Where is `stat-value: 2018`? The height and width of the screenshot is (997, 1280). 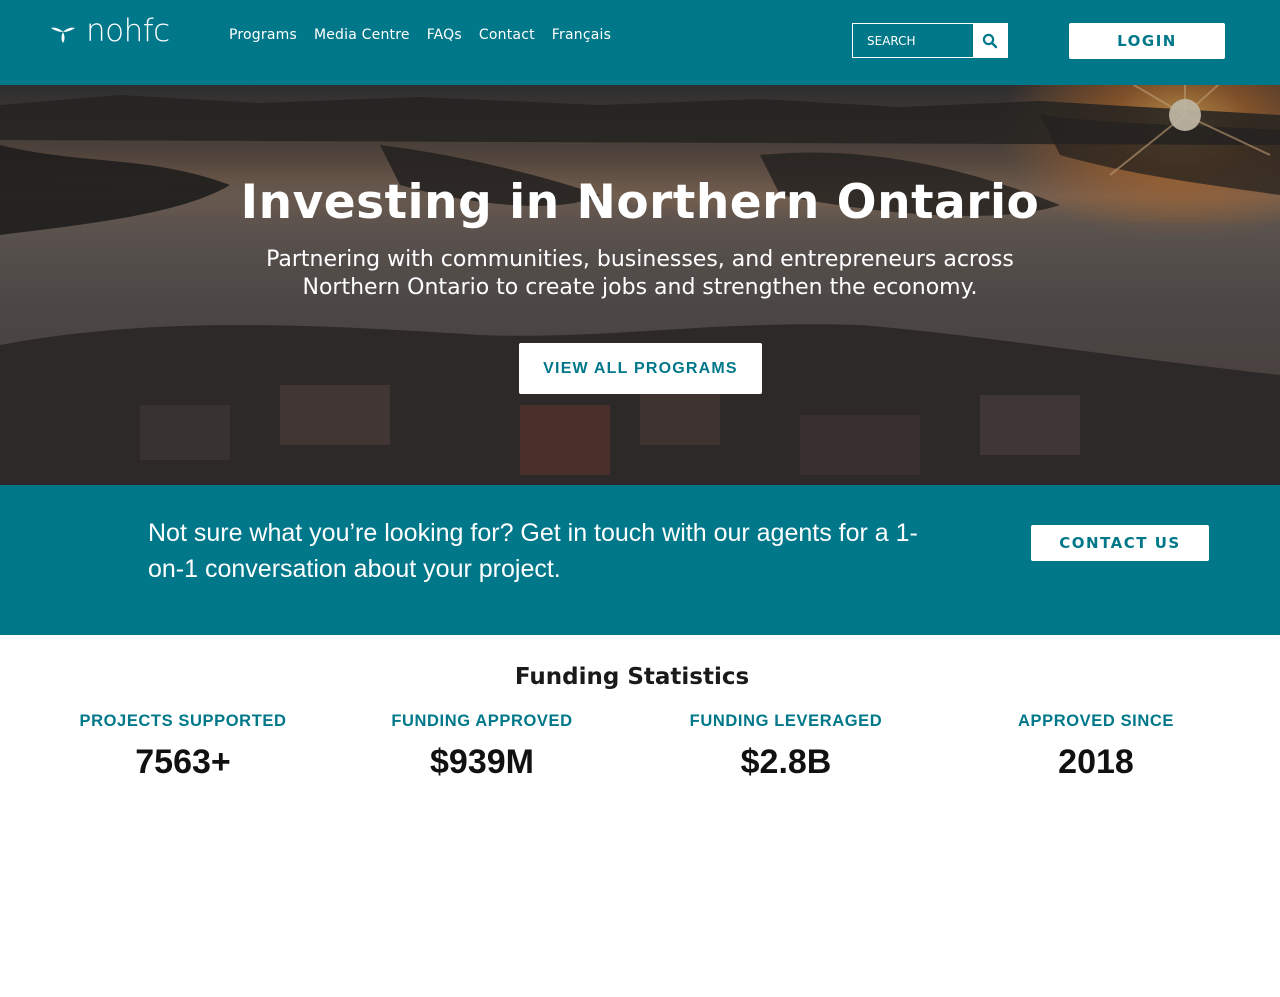 stat-value: 2018 is located at coordinates (1096, 762).